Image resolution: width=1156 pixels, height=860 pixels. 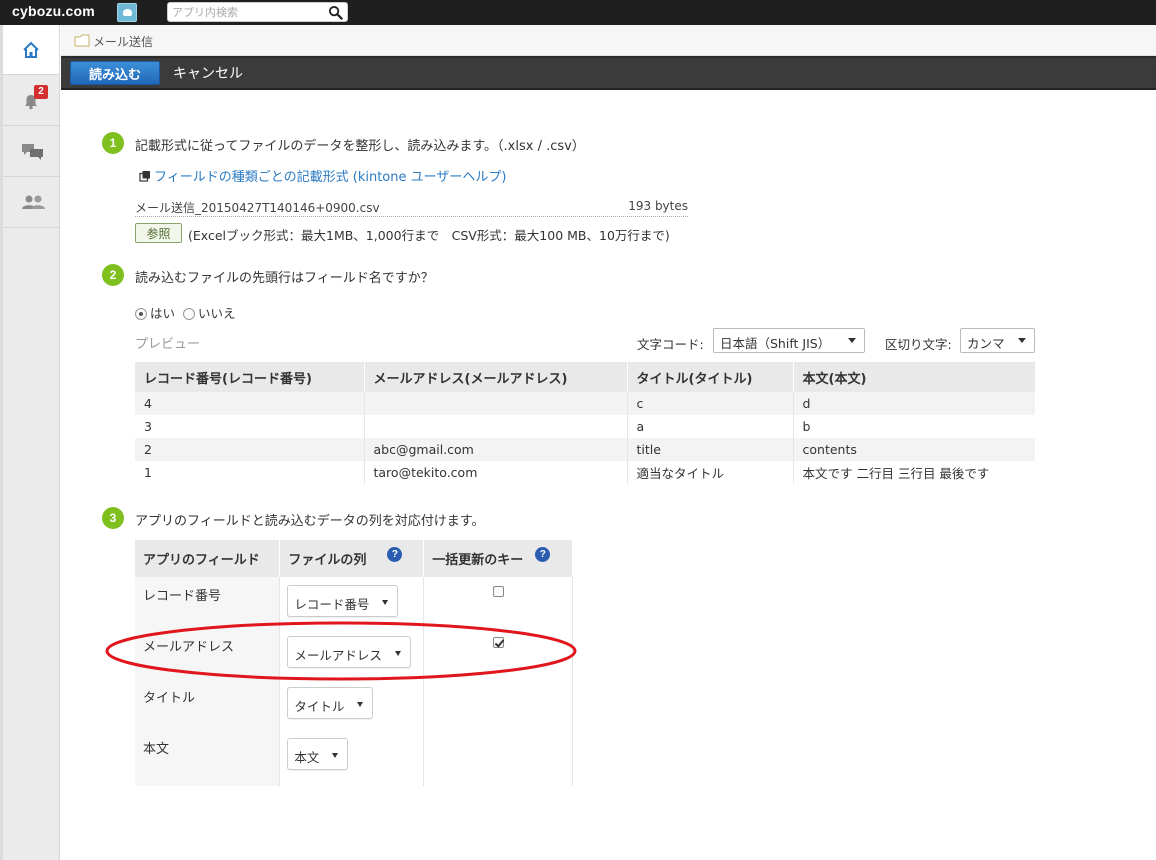 What do you see at coordinates (208, 73) in the screenshot?
I see `cancel-button: キャンセル` at bounding box center [208, 73].